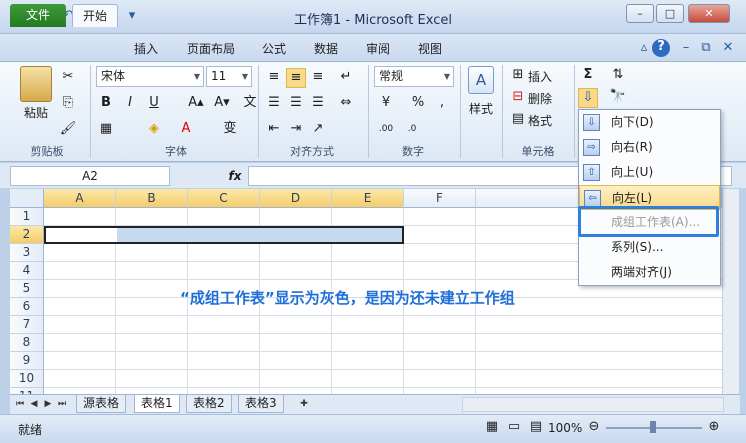 Image resolution: width=746 pixels, height=443 pixels. I want to click on zoom-out-icon: ⊖, so click(594, 428).